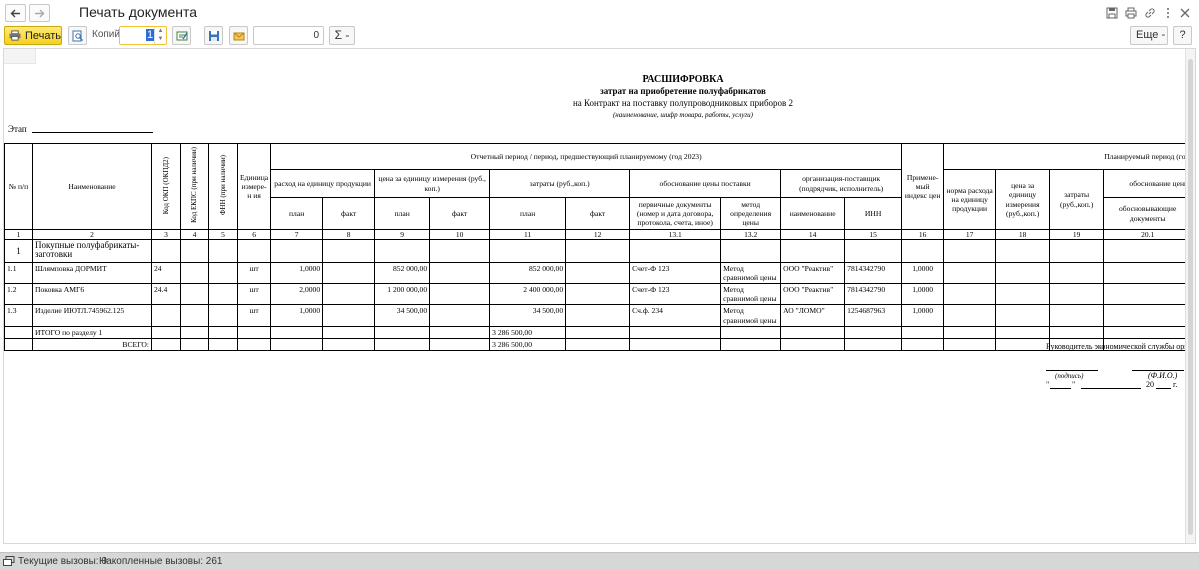 The image size is (1199, 570). Describe the element at coordinates (528, 344) in the screenshot. I see `grand-total-value: 3 286 500,00` at that location.